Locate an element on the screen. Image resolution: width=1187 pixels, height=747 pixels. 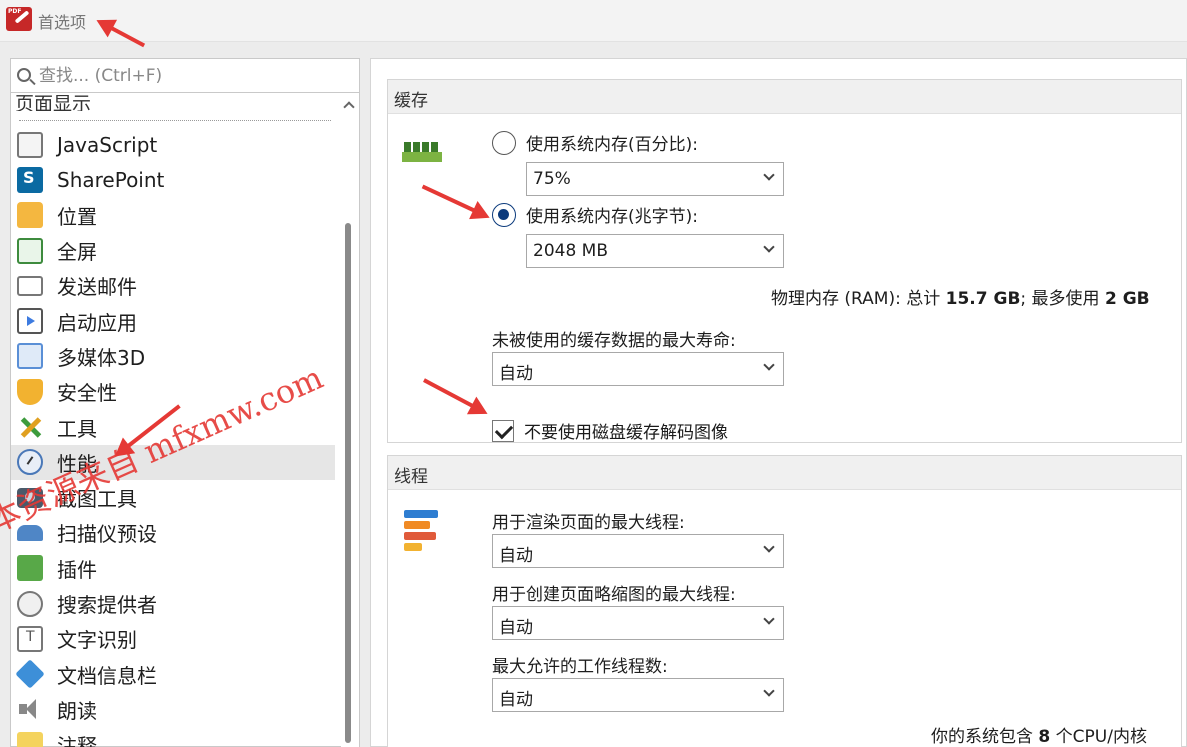
sidebar-item: 朗读 is located at coordinates (173, 709).